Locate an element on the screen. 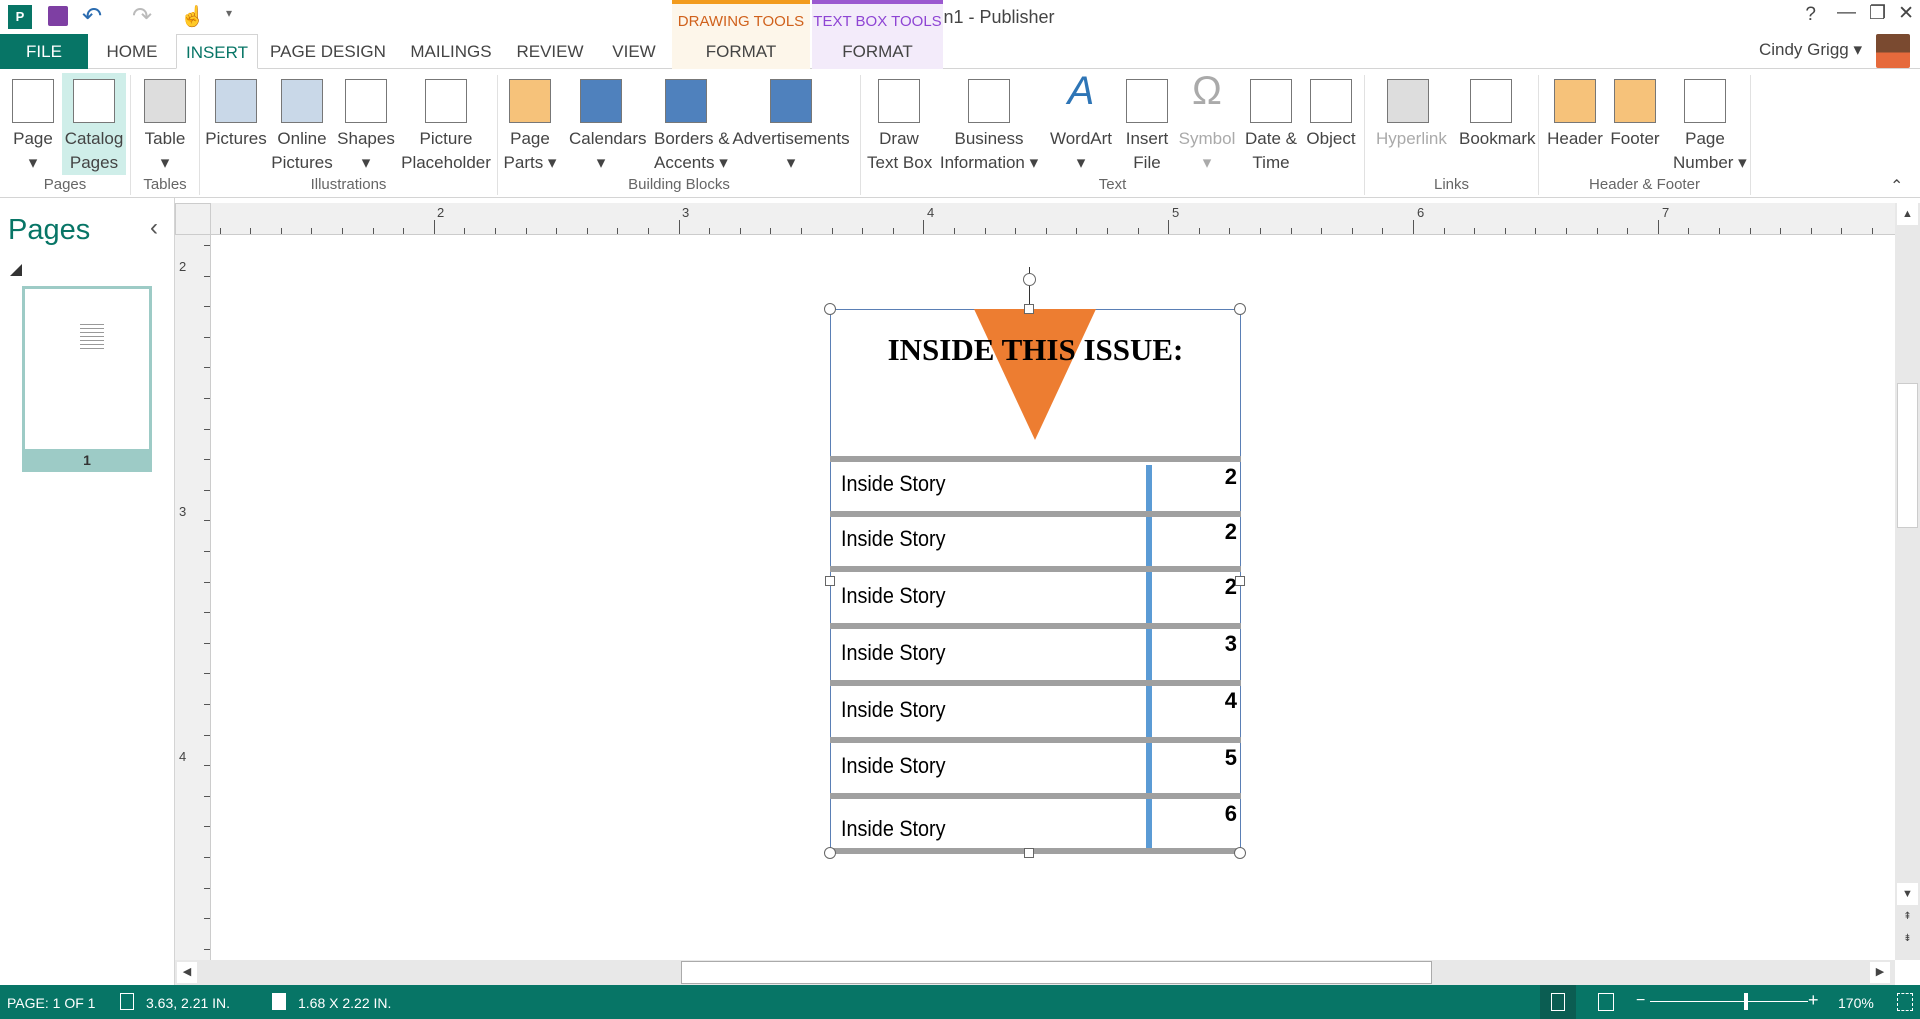 Image resolution: width=1920 pixels, height=1019 pixels. tab-home: HOME is located at coordinates (132, 51).